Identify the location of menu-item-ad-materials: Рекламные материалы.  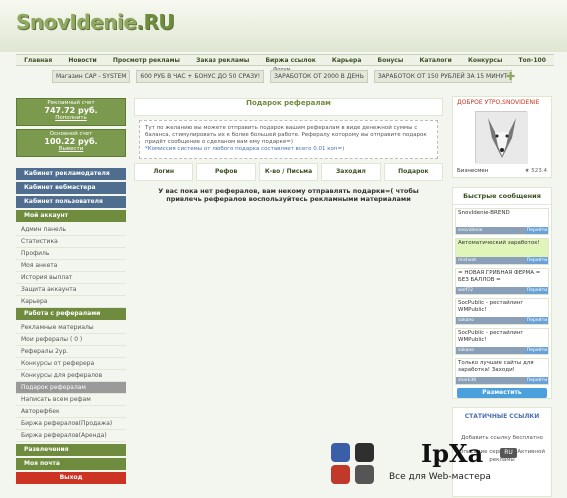
(71, 328).